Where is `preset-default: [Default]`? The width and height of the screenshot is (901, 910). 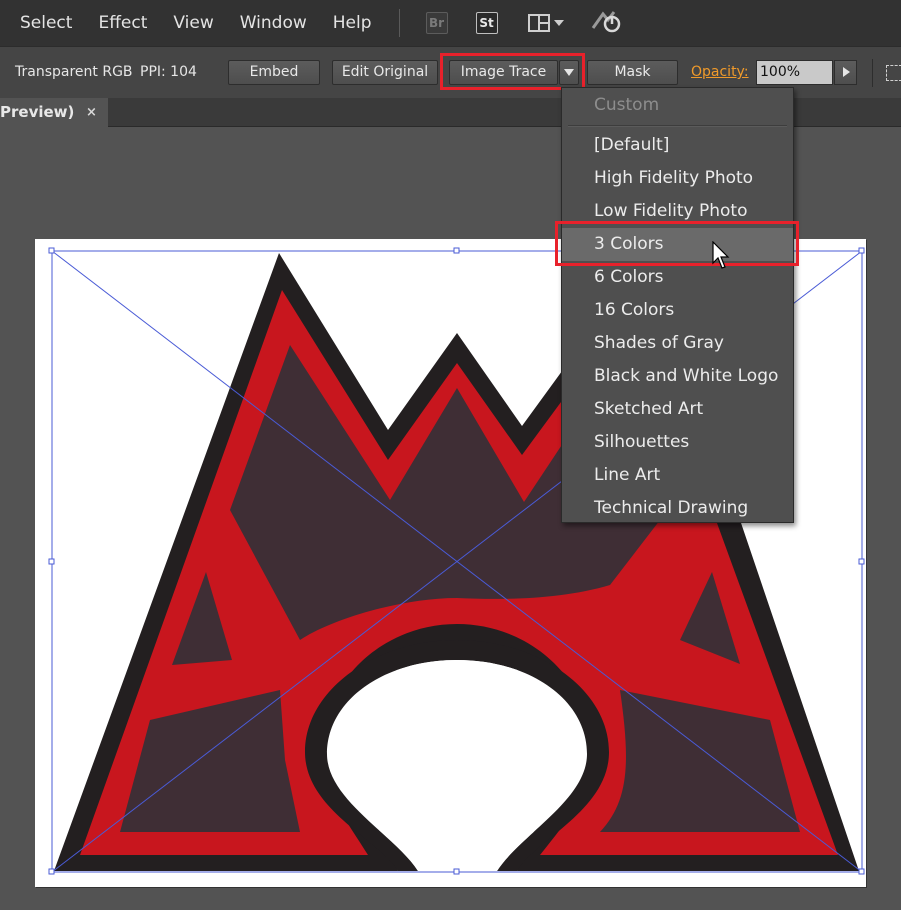
preset-default: [Default] is located at coordinates (677, 145).